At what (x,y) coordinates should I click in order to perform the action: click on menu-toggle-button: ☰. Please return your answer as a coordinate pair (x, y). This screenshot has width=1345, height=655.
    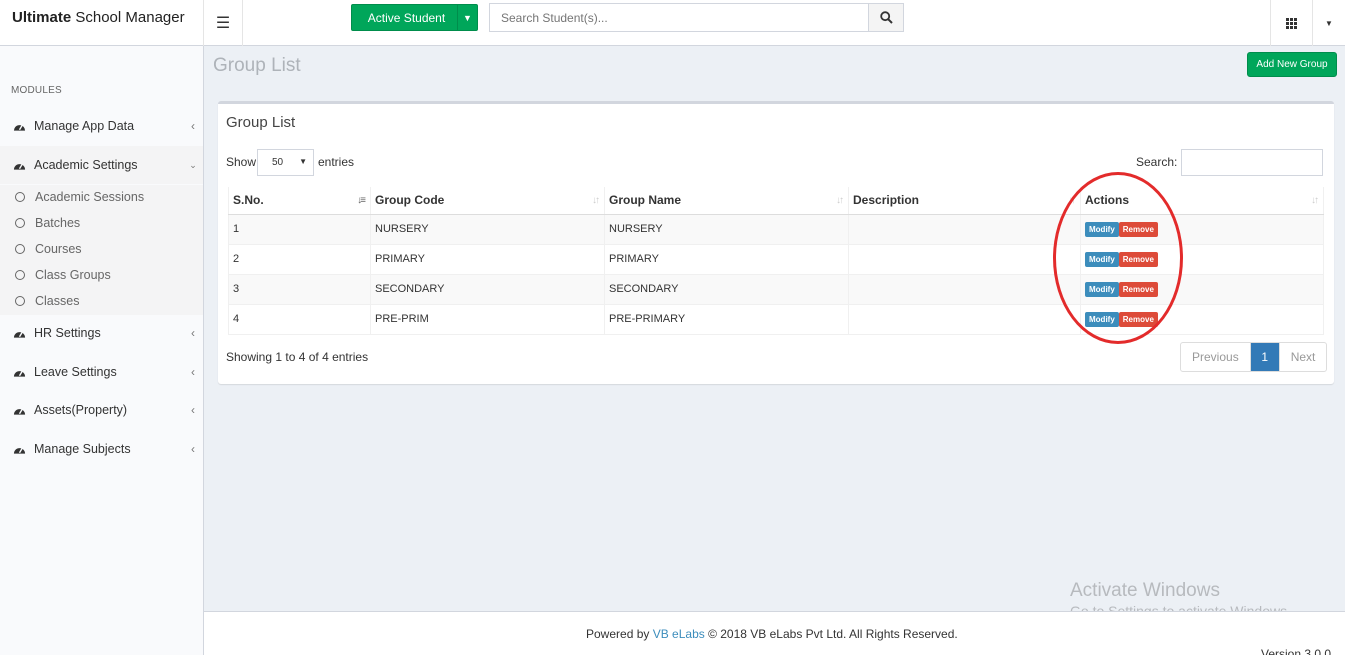
    Looking at the image, I should click on (223, 23).